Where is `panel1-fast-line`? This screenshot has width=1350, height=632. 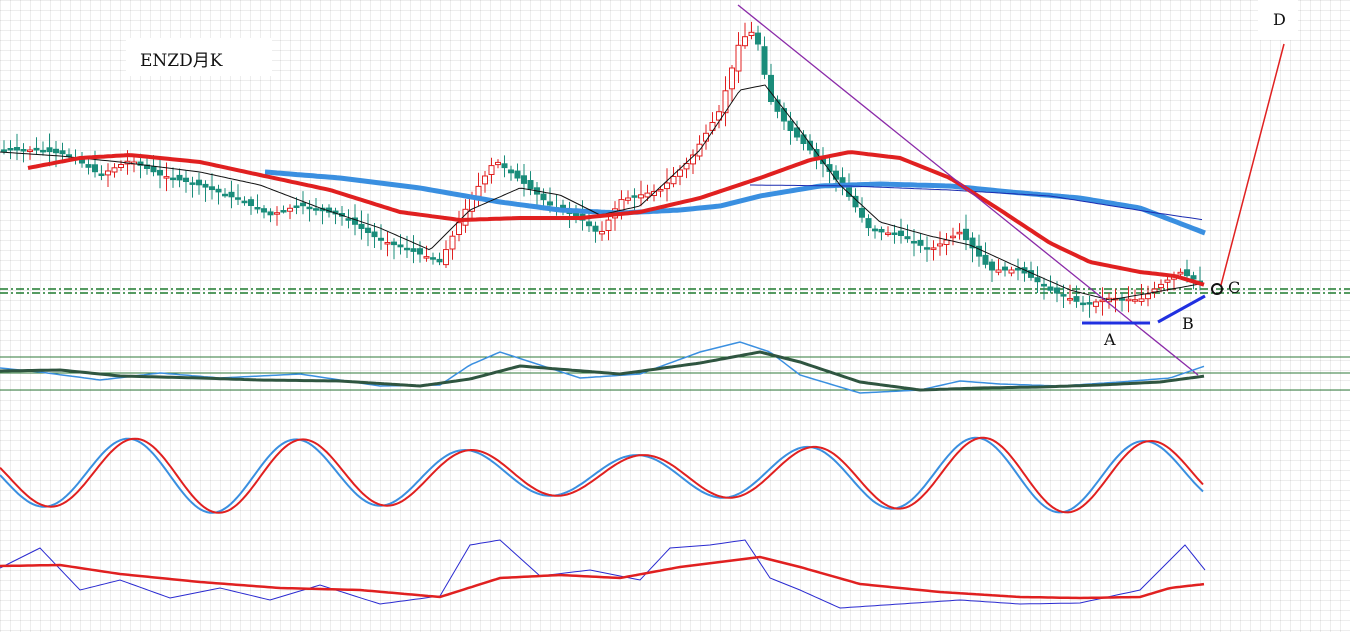
panel1-fast-line is located at coordinates (602, 367).